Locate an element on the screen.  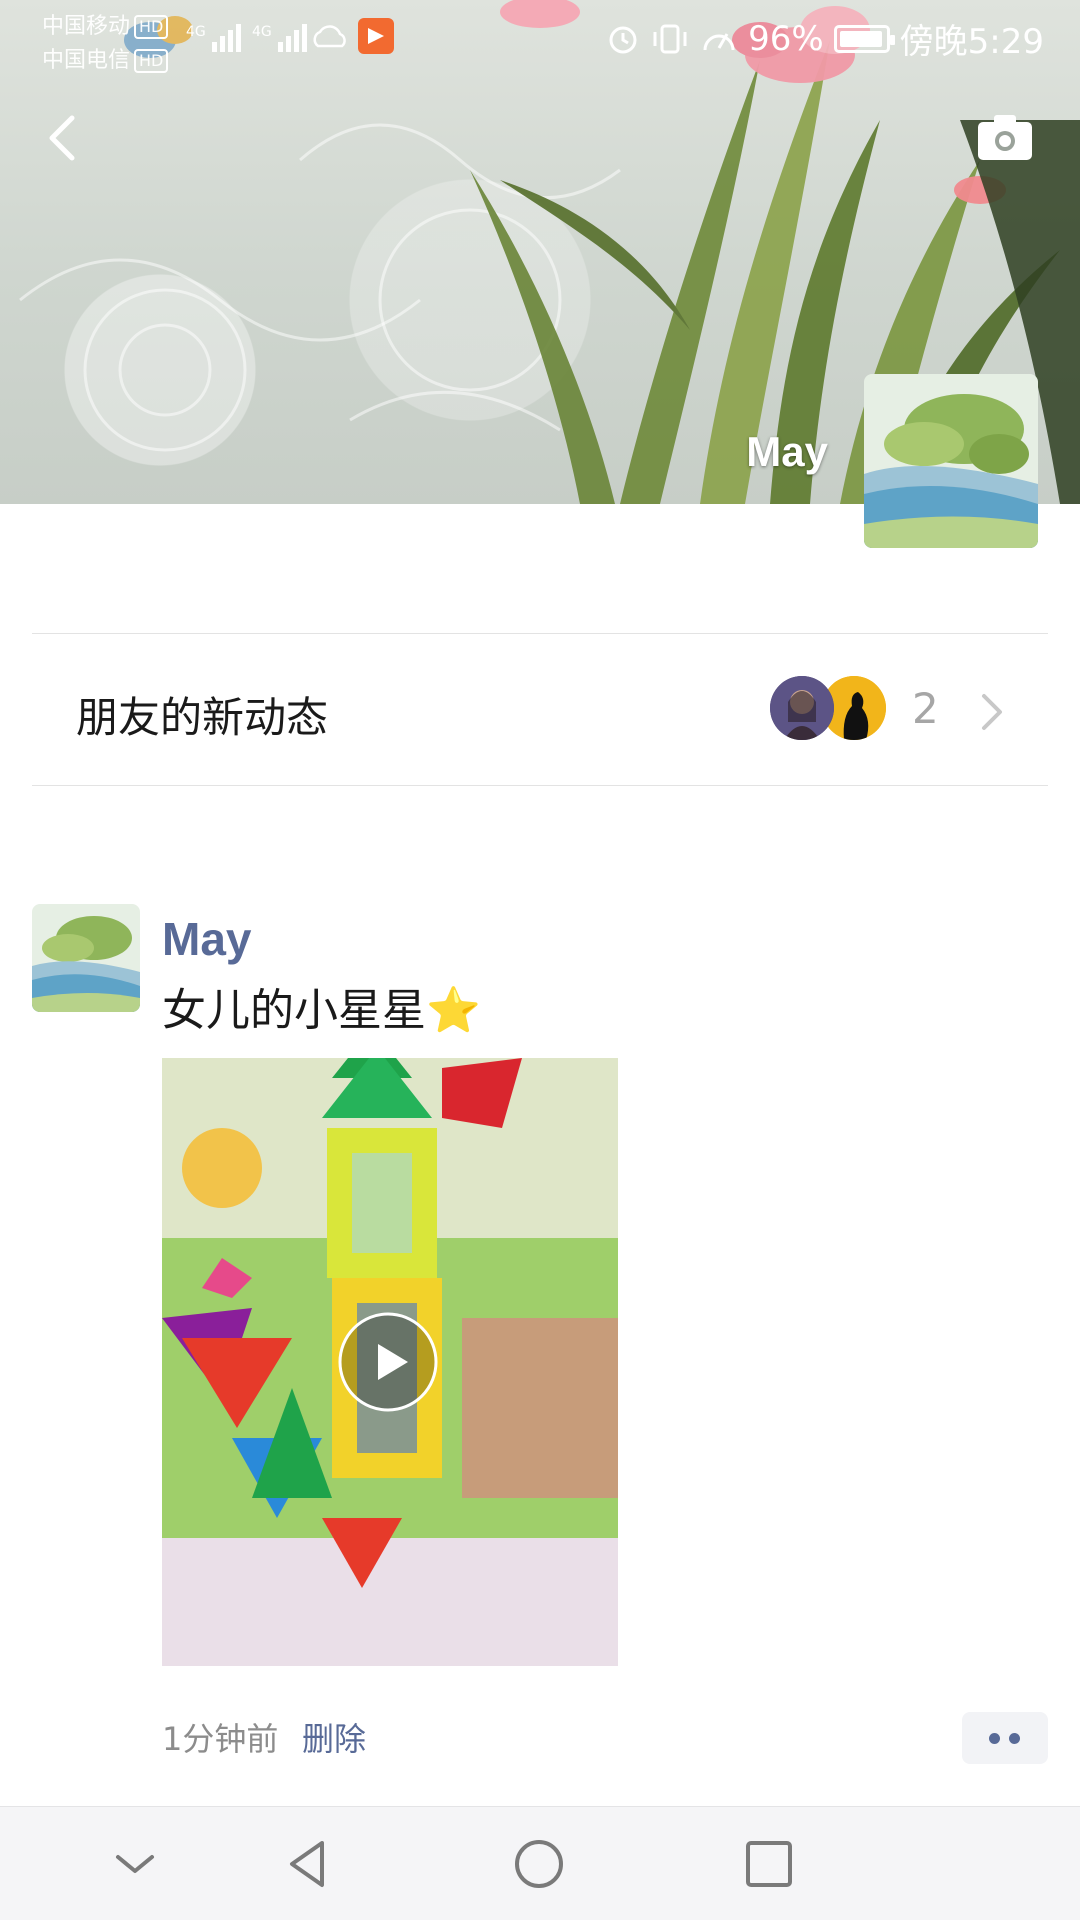
post-video-thumbnail is located at coordinates (390, 1362).